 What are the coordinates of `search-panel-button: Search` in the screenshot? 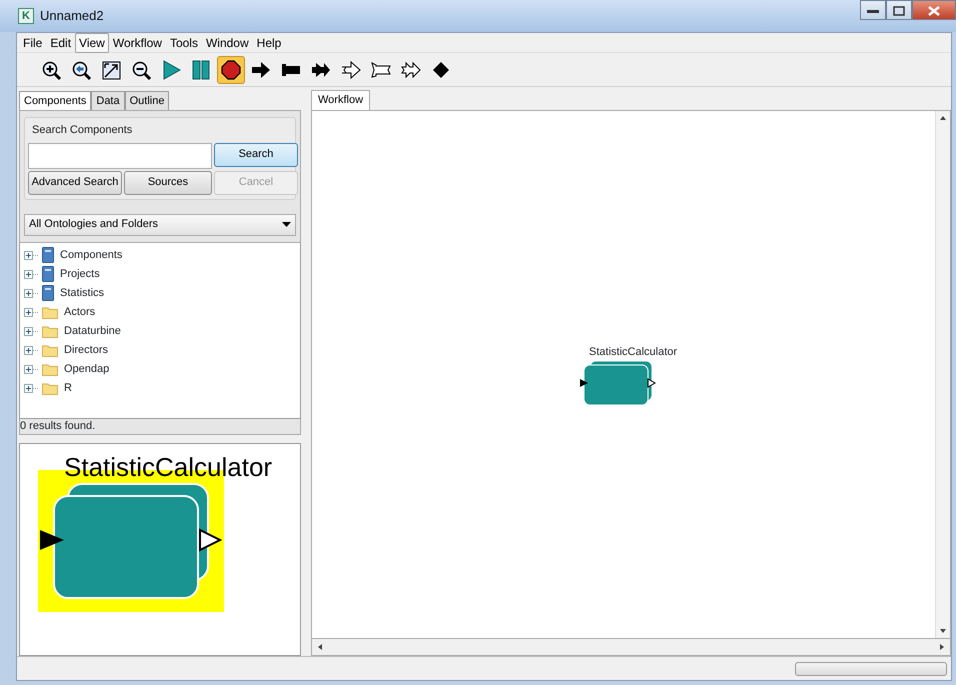 It's located at (256, 154).